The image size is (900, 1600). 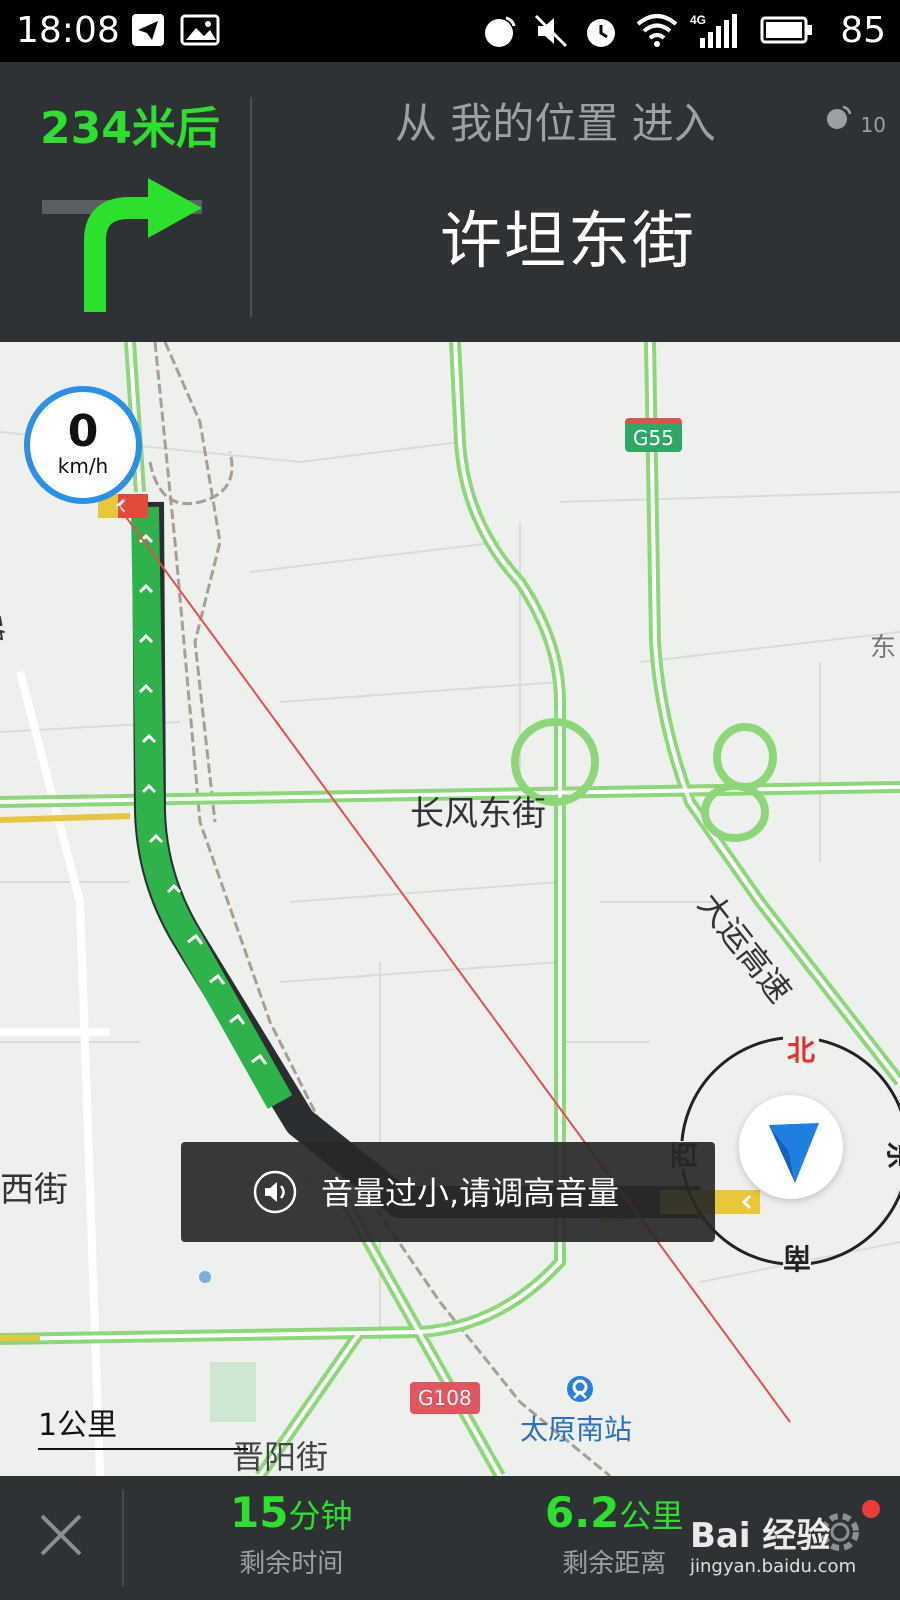 What do you see at coordinates (34, 1190) in the screenshot?
I see `road-label-xijie: 西街` at bounding box center [34, 1190].